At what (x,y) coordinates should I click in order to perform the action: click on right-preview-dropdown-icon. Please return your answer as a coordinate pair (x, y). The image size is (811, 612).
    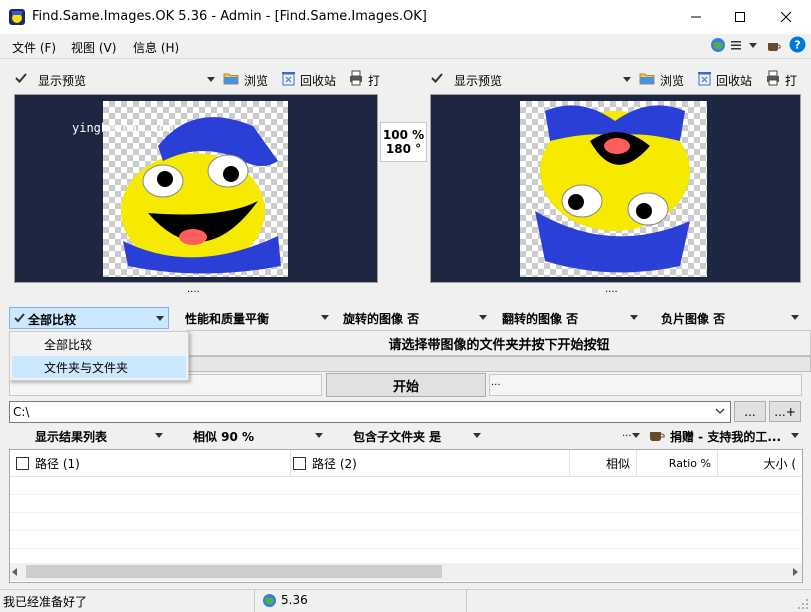
    Looking at the image, I should click on (627, 79).